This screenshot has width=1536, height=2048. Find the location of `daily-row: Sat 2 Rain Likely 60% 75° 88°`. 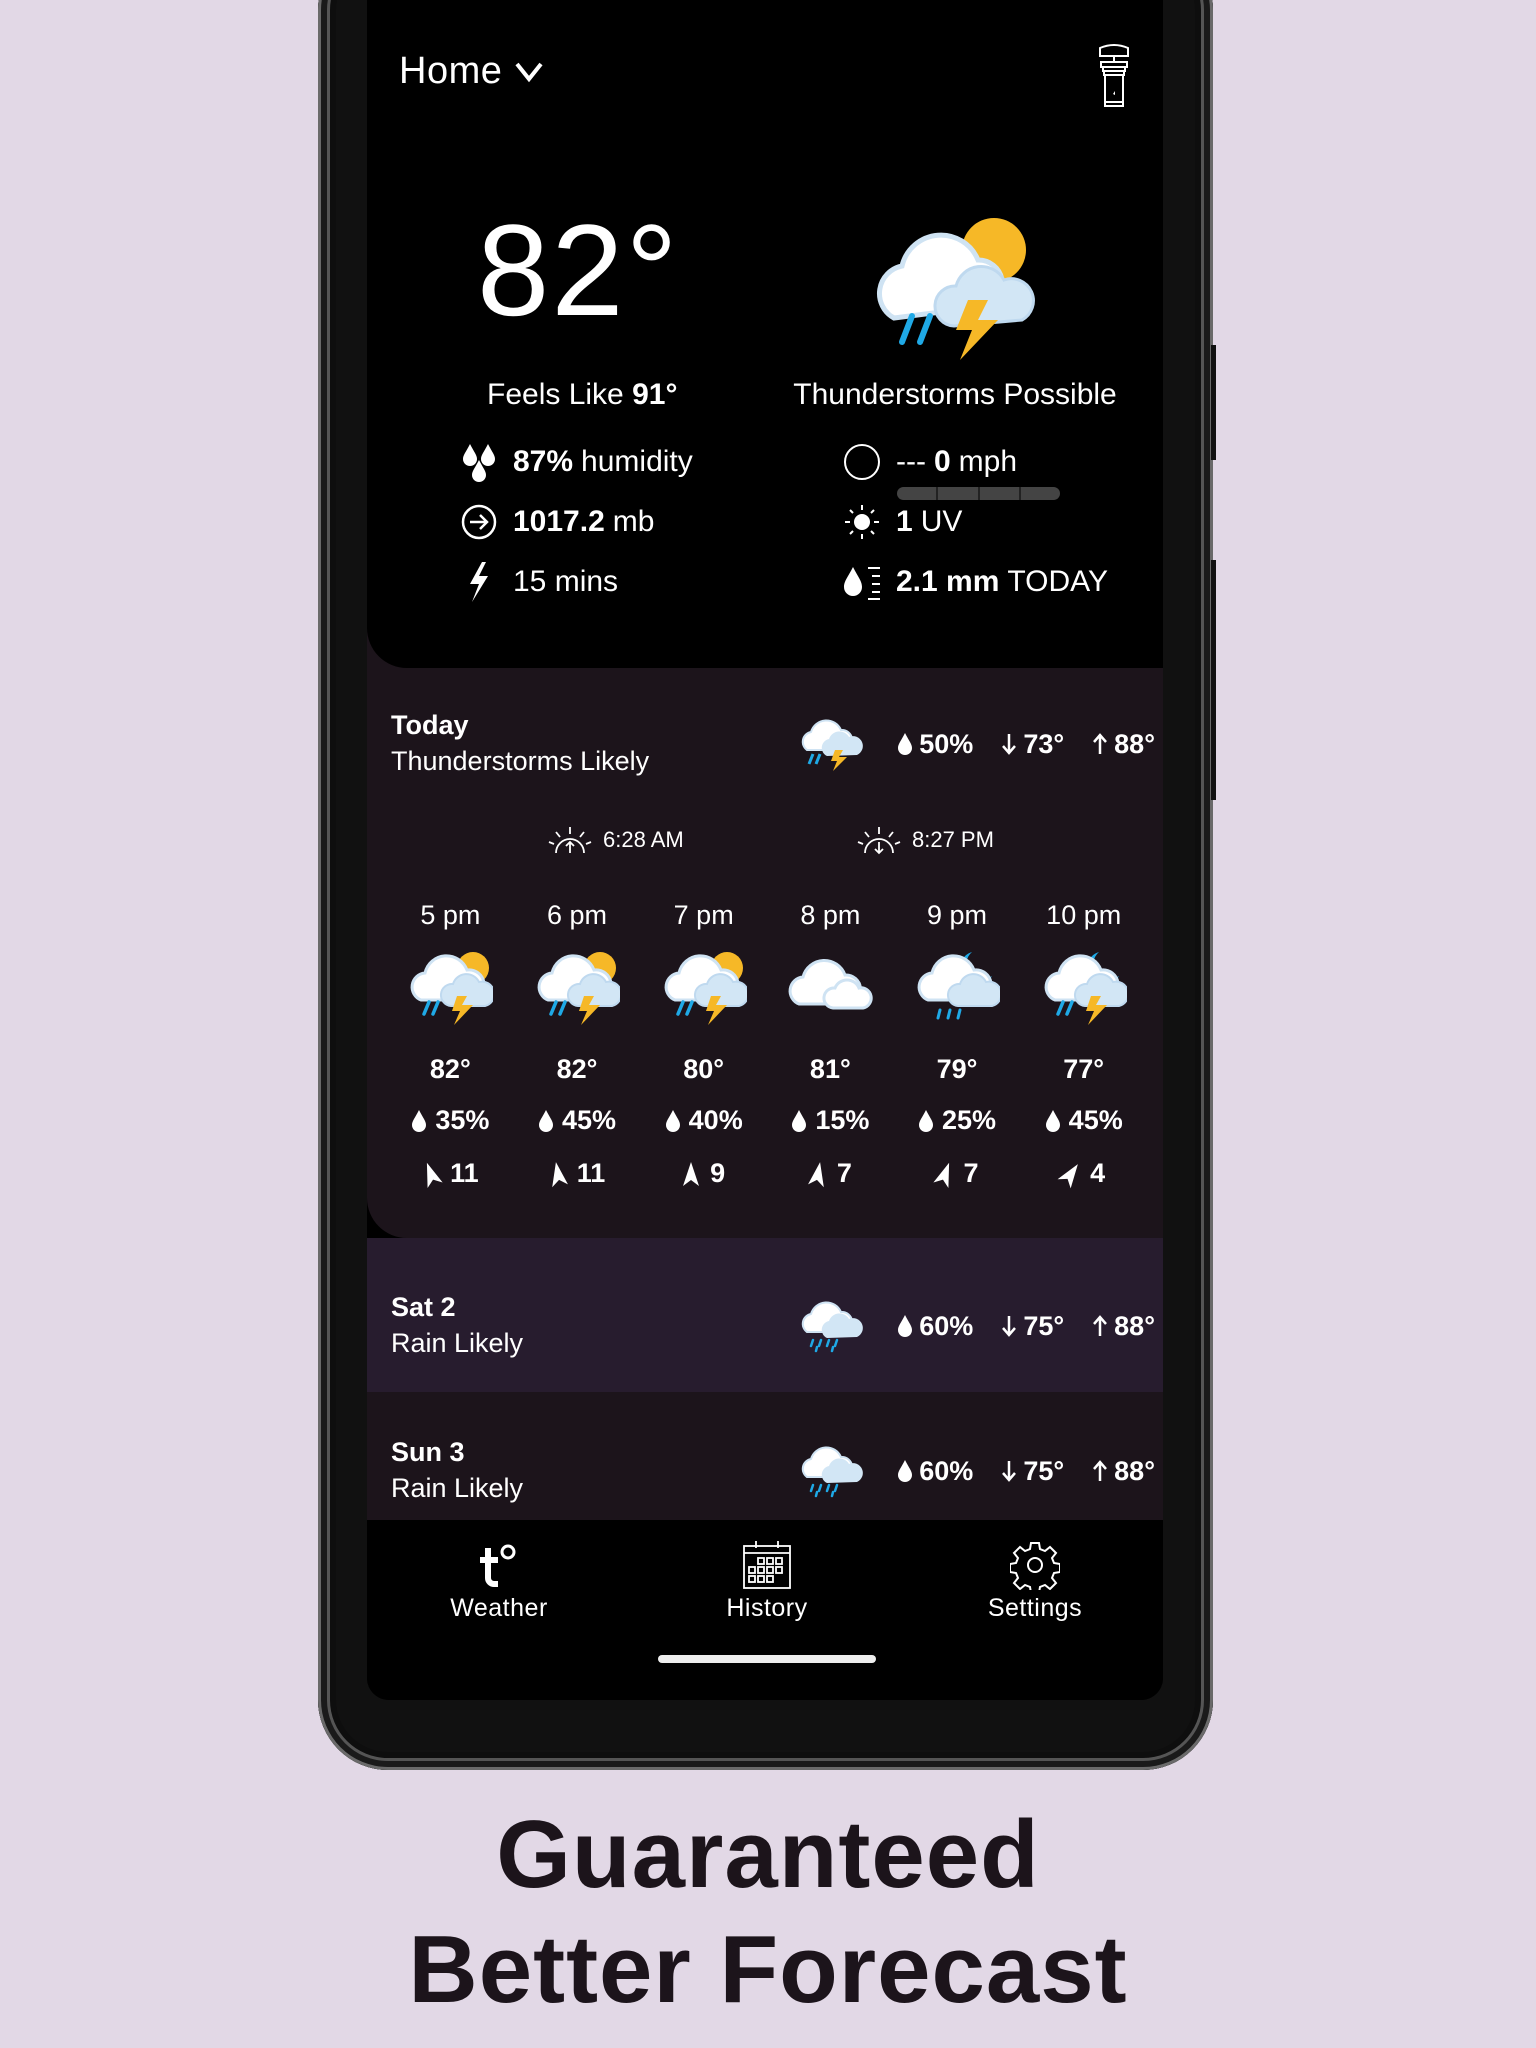

daily-row: Sat 2 Rain Likely 60% 75° 88° is located at coordinates (765, 1315).